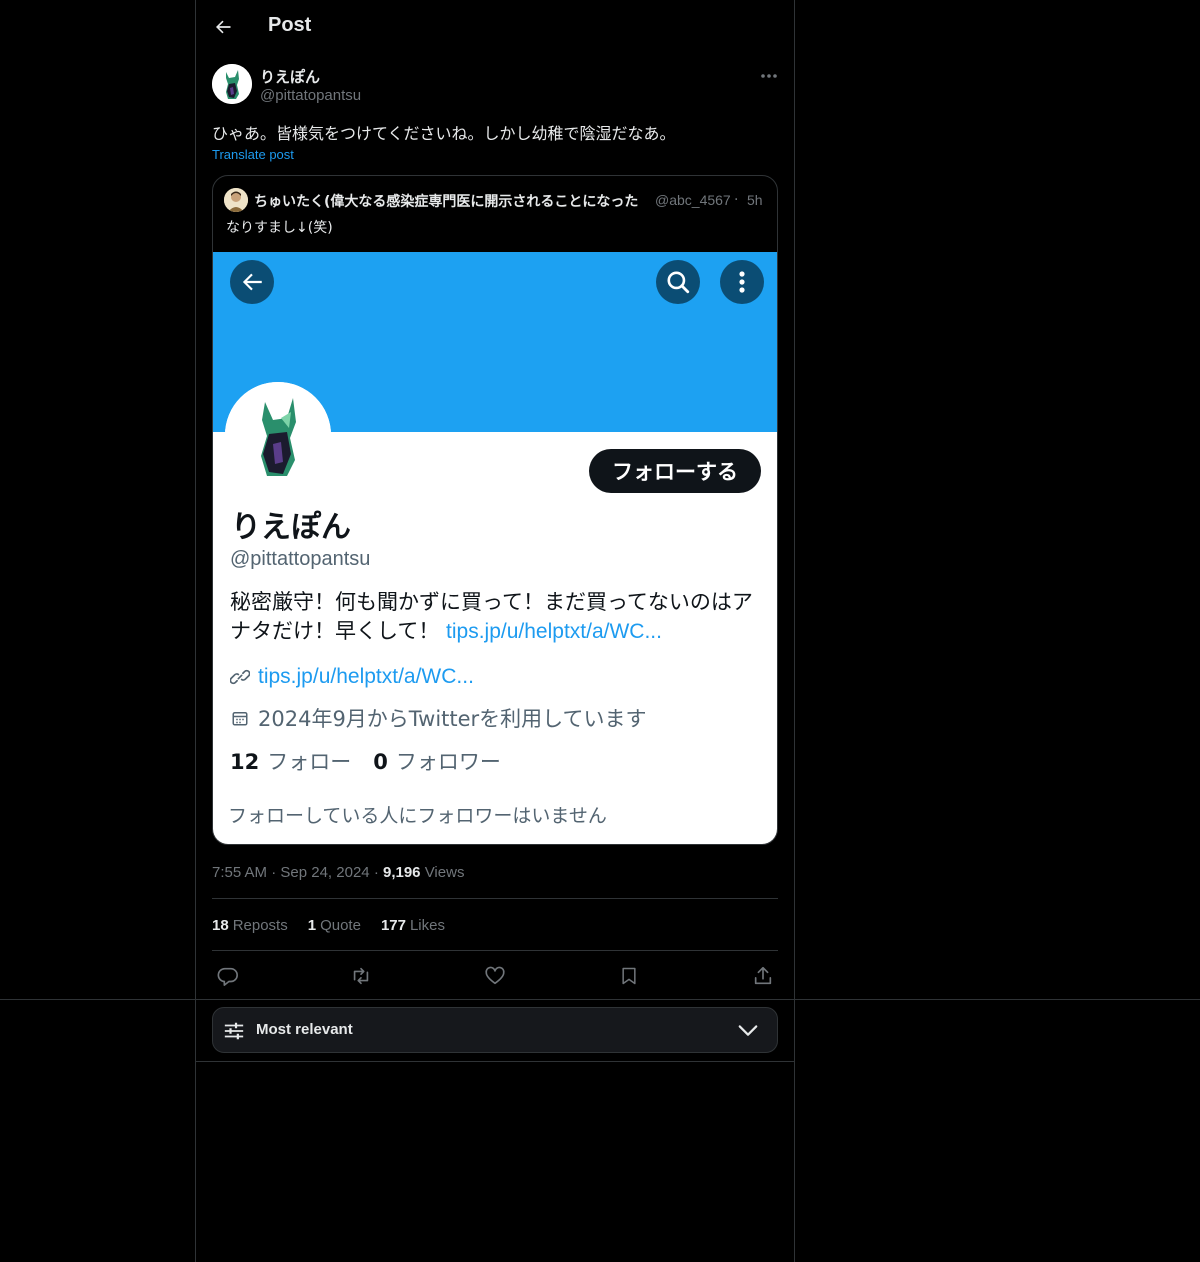 This screenshot has width=1200, height=1262. I want to click on post-meta: 7:55 AM · Sep 24, 2024 · 9,196 Views, so click(338, 872).